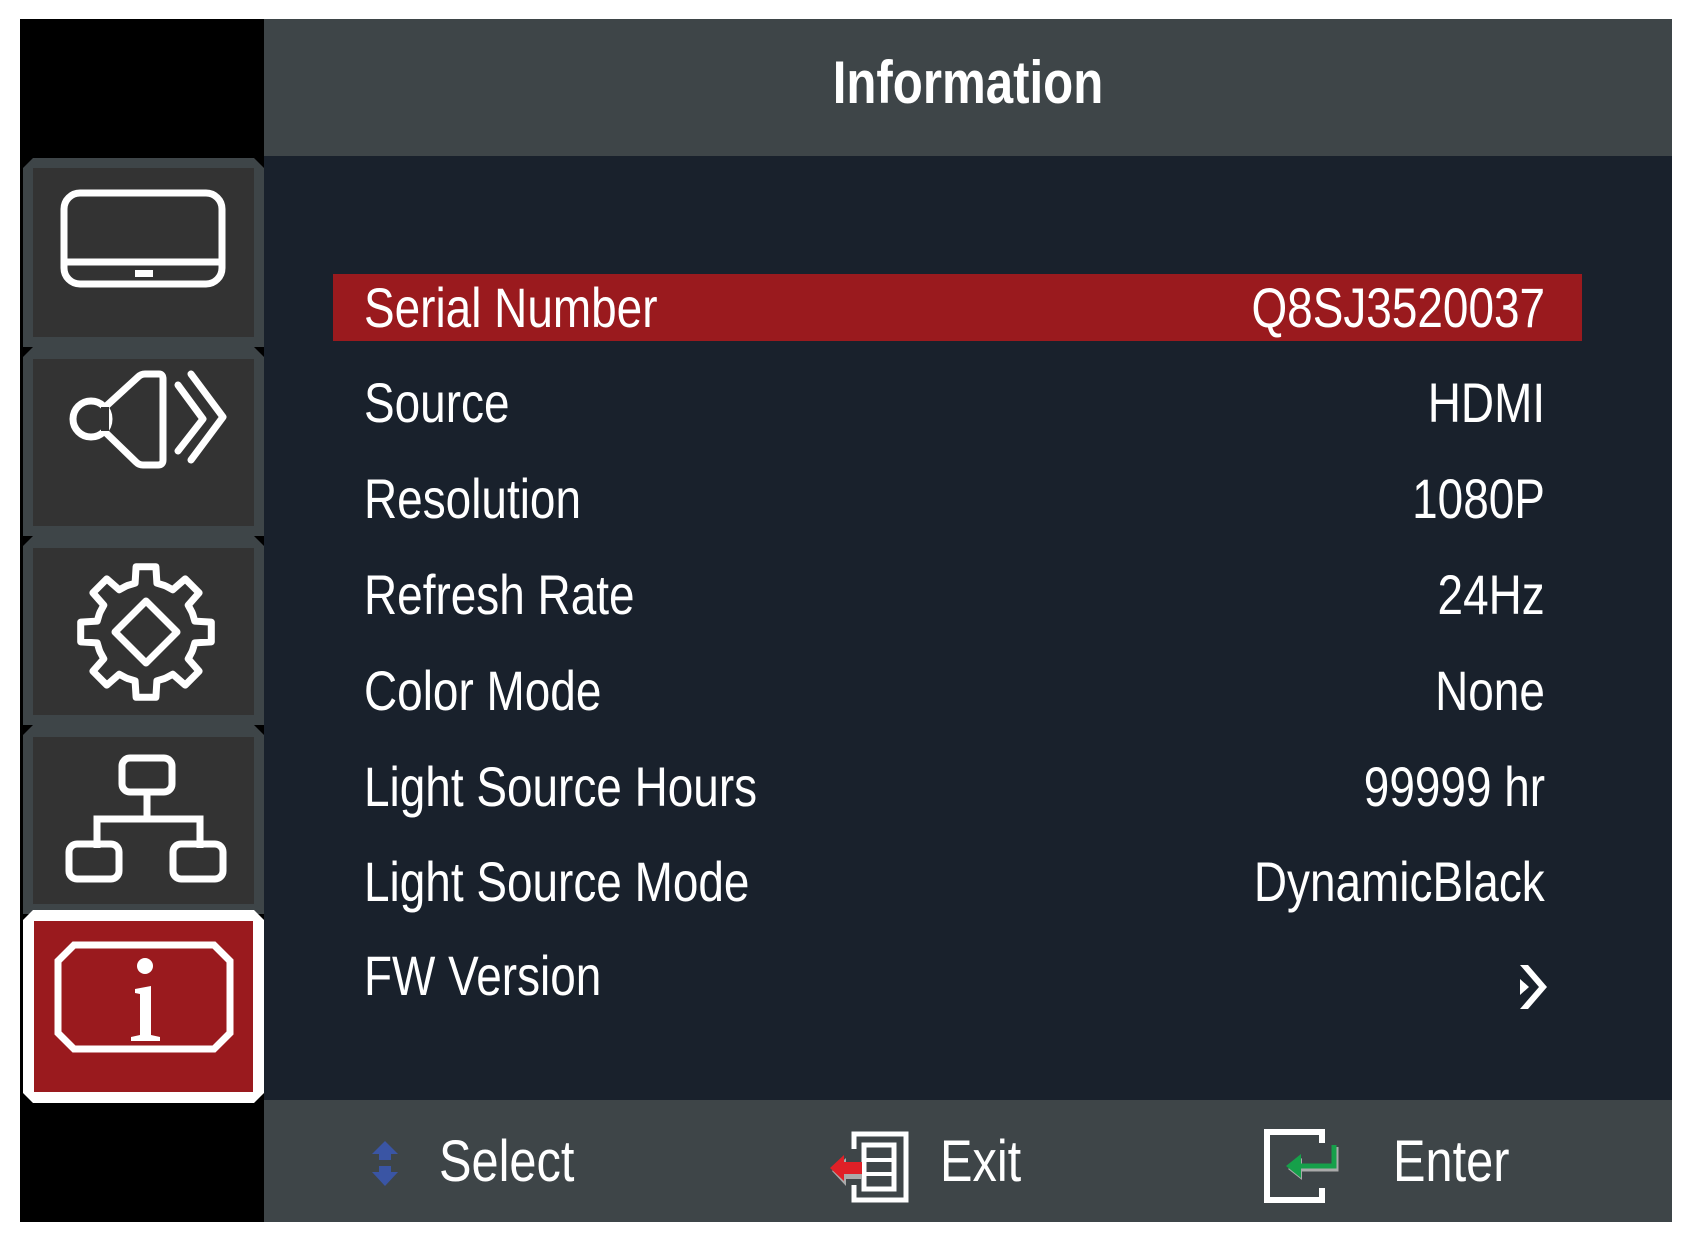 Image resolution: width=1688 pixels, height=1236 pixels. I want to click on monitor-icon, so click(143, 238).